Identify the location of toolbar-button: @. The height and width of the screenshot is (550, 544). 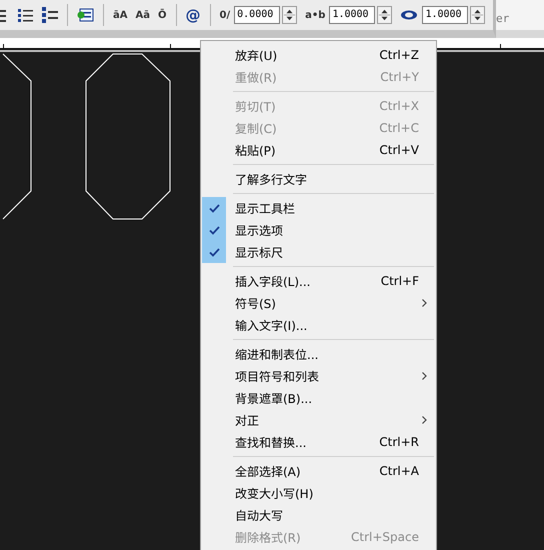
(193, 15).